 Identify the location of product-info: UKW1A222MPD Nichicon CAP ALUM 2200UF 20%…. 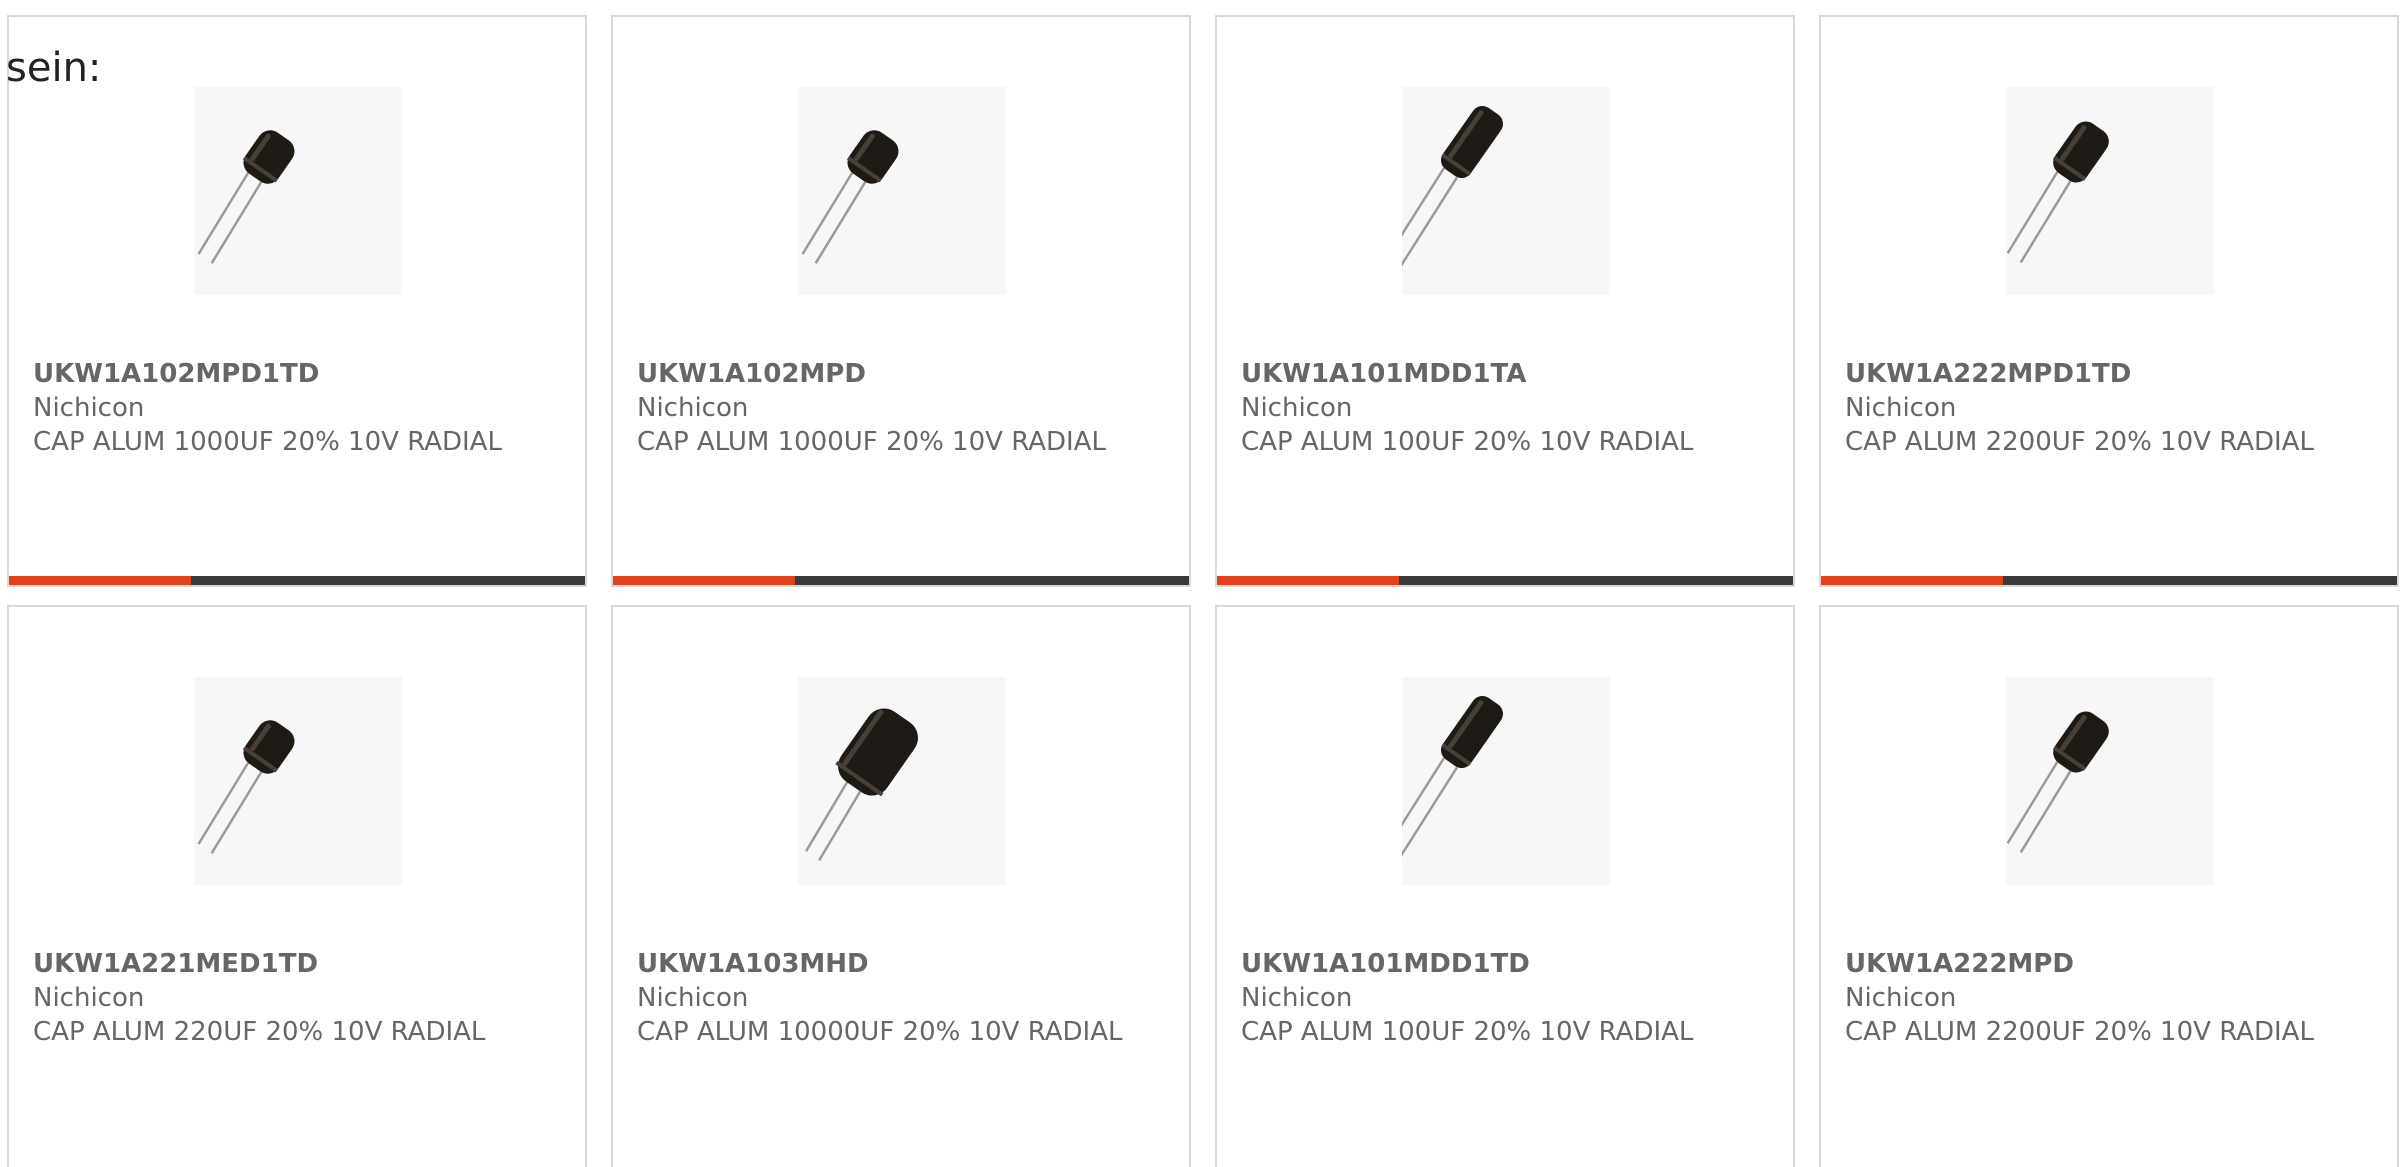
(2105, 998).